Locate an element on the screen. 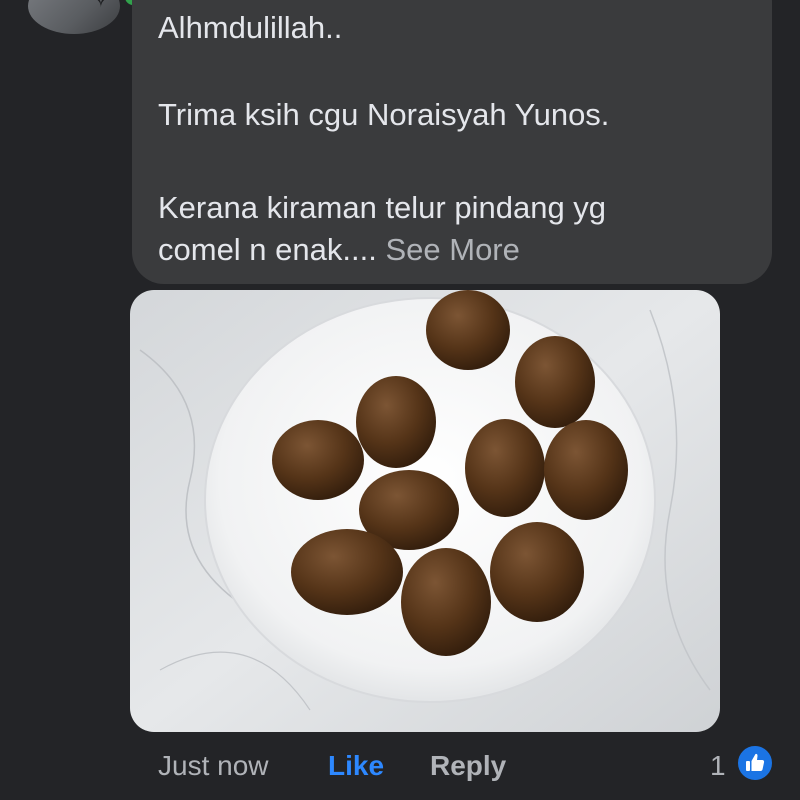  thumbs-up-glyph is located at coordinates (755, 762).